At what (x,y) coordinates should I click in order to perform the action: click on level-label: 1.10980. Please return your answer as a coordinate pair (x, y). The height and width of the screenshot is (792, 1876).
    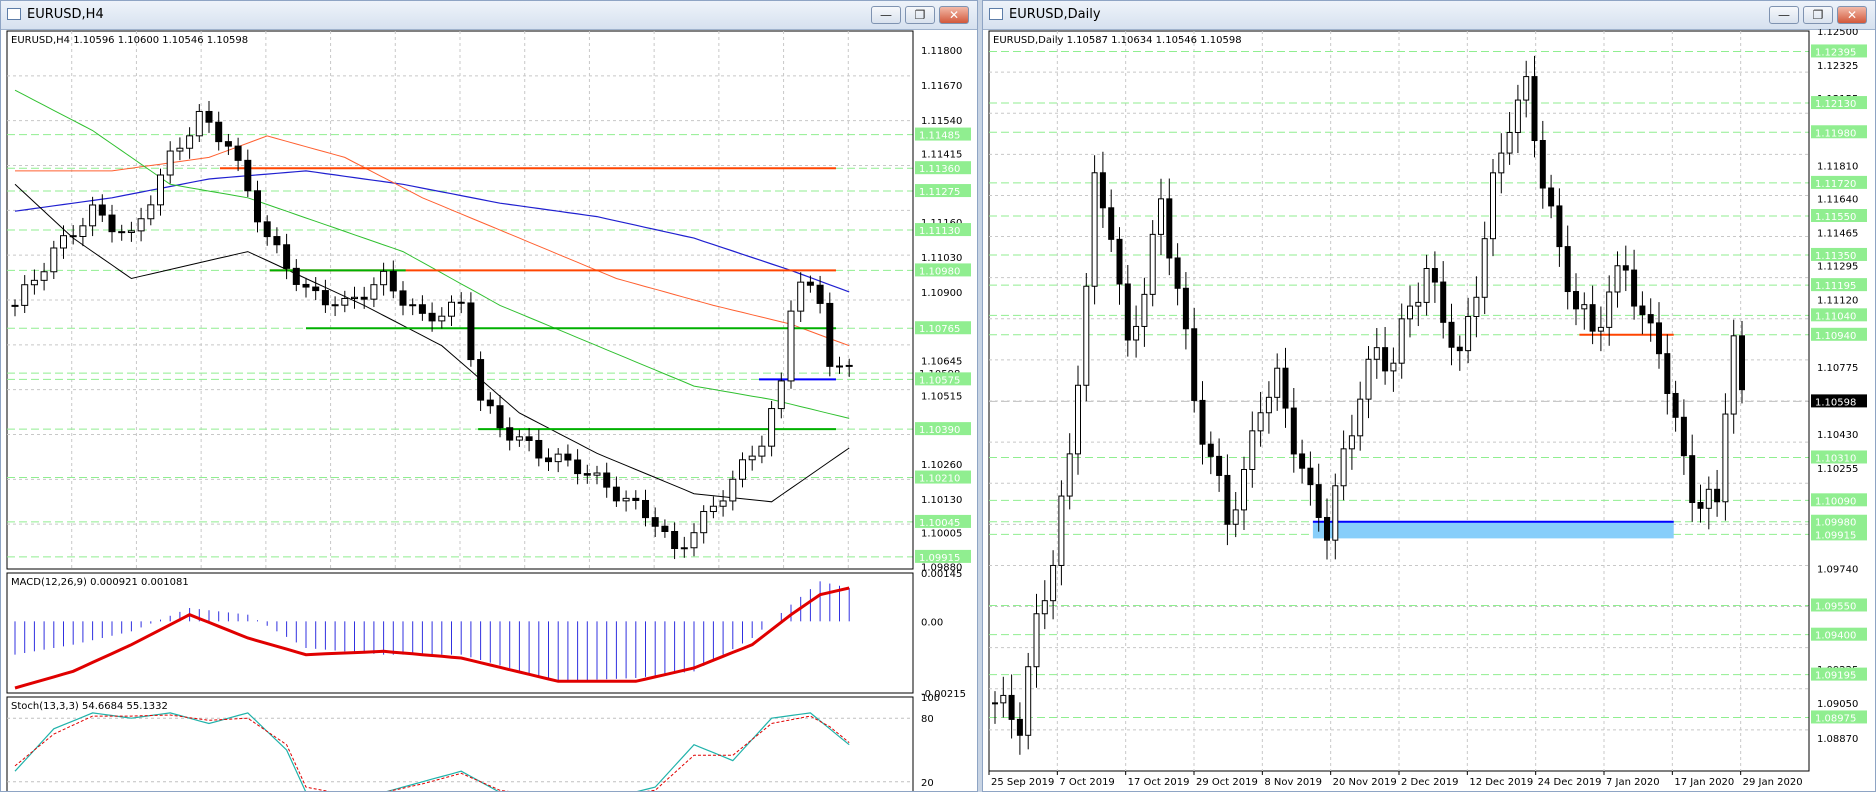
    Looking at the image, I should click on (939, 271).